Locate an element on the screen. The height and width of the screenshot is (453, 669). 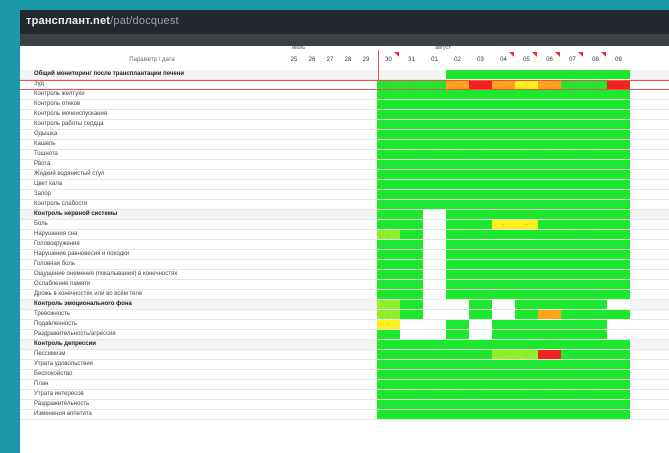
date-header-09: 09 is located at coordinates (618, 60).